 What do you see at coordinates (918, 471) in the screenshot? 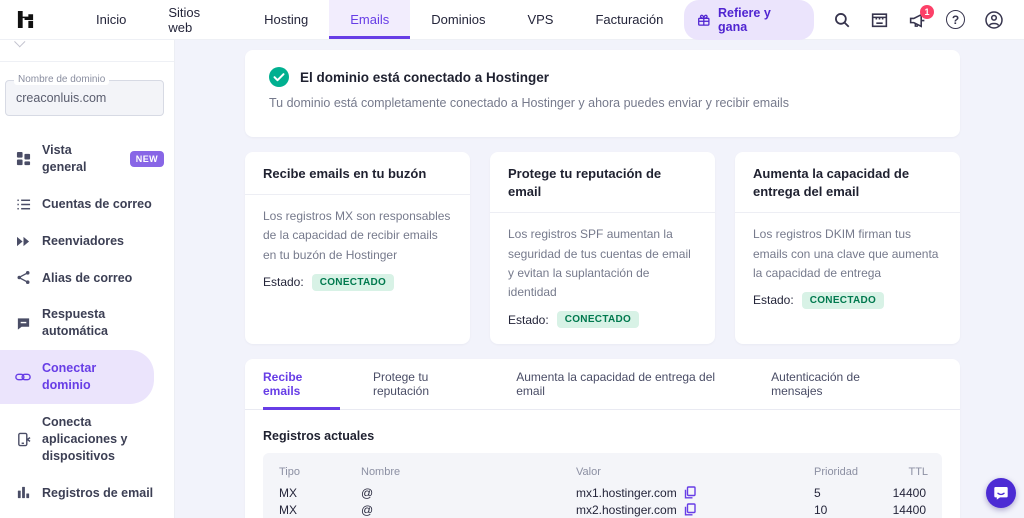
I see `col-ttl: TTL` at bounding box center [918, 471].